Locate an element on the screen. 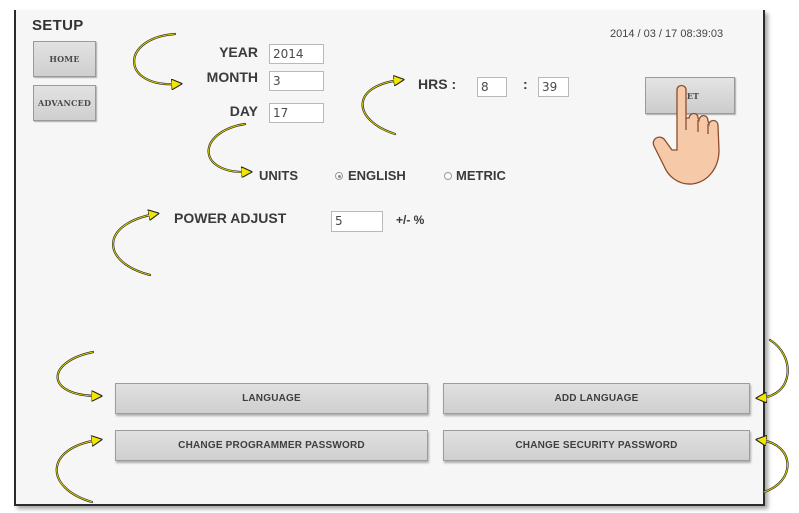 Image resolution: width=799 pixels, height=513 pixels. year-label: YEAR is located at coordinates (238, 52).